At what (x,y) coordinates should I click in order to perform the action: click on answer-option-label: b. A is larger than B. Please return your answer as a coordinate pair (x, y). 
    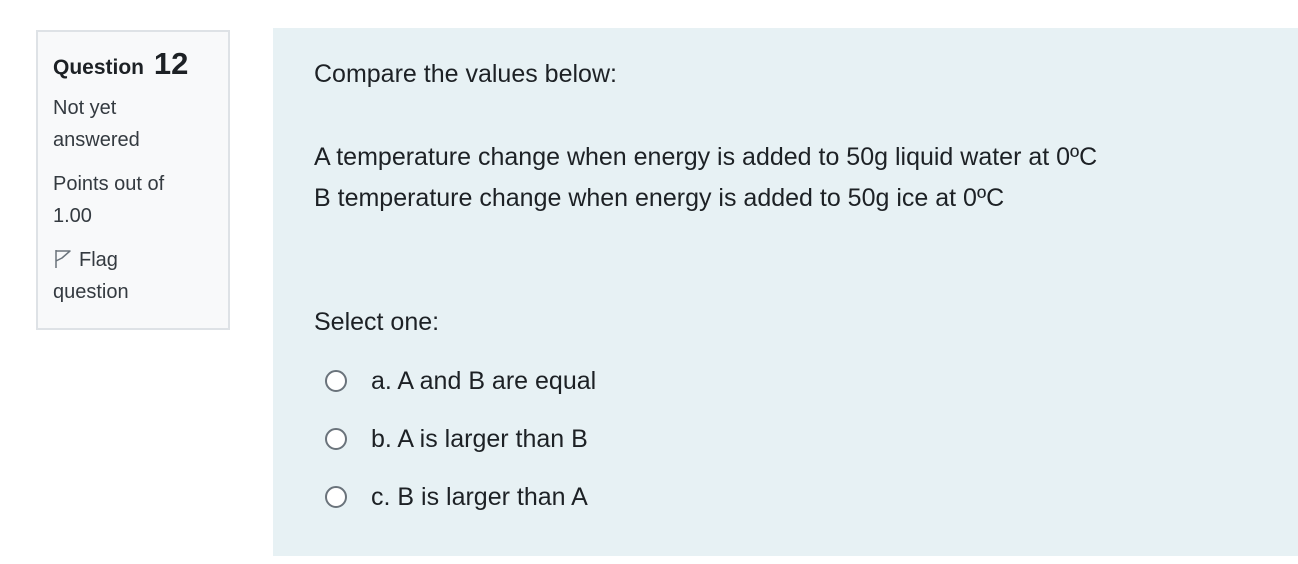
    Looking at the image, I should click on (479, 439).